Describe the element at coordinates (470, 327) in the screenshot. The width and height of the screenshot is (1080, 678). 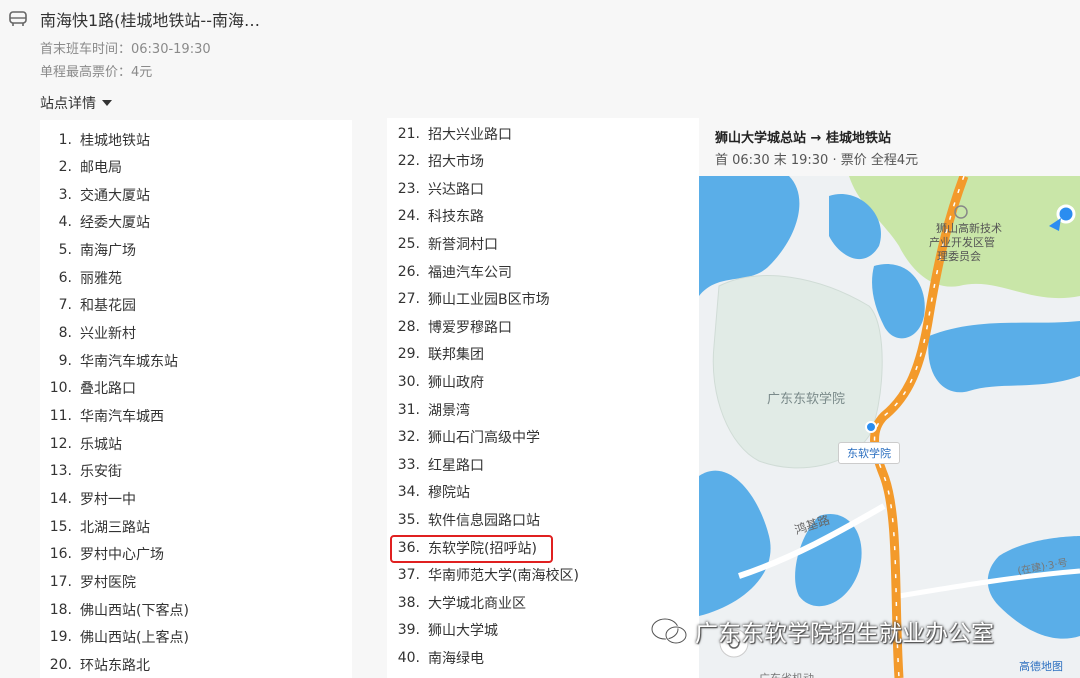
I see `stop-name: 博爱罗穆路口` at that location.